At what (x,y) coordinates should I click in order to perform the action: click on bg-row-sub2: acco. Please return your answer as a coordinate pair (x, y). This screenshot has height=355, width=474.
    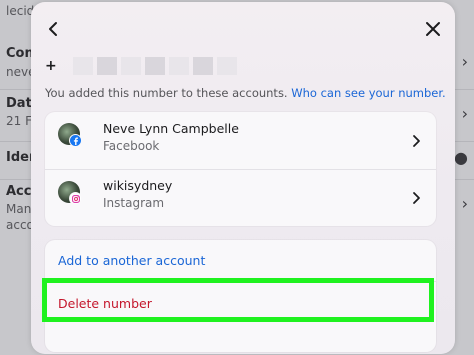
    Looking at the image, I should click on (20, 225).